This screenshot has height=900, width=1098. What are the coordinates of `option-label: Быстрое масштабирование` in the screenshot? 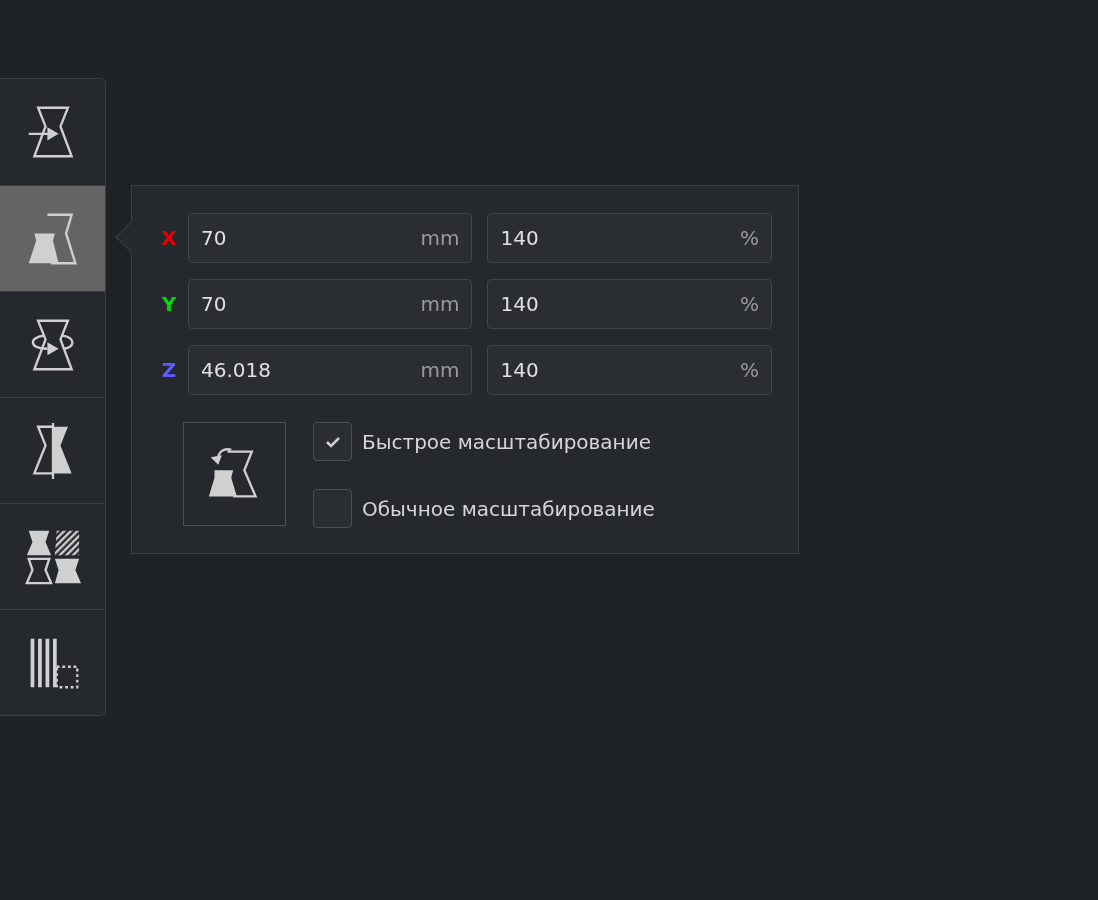 It's located at (506, 442).